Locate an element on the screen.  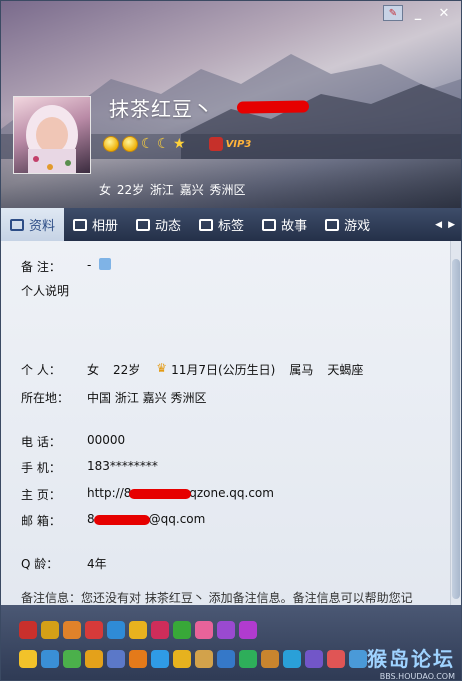
diamond-blue-icon is located at coordinates (116, 630).